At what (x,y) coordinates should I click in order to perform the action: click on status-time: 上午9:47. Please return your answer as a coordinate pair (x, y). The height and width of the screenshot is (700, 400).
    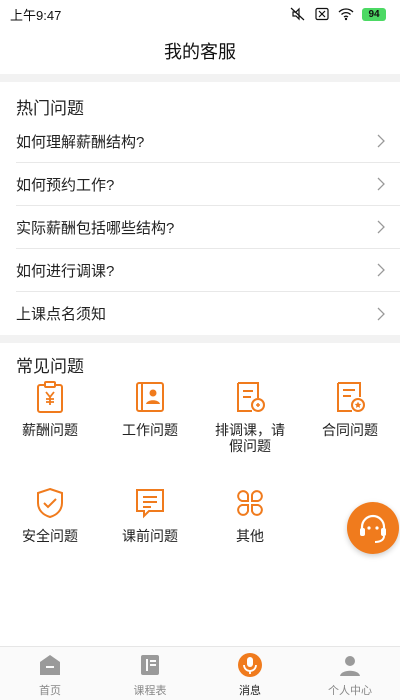
    Looking at the image, I should click on (36, 15).